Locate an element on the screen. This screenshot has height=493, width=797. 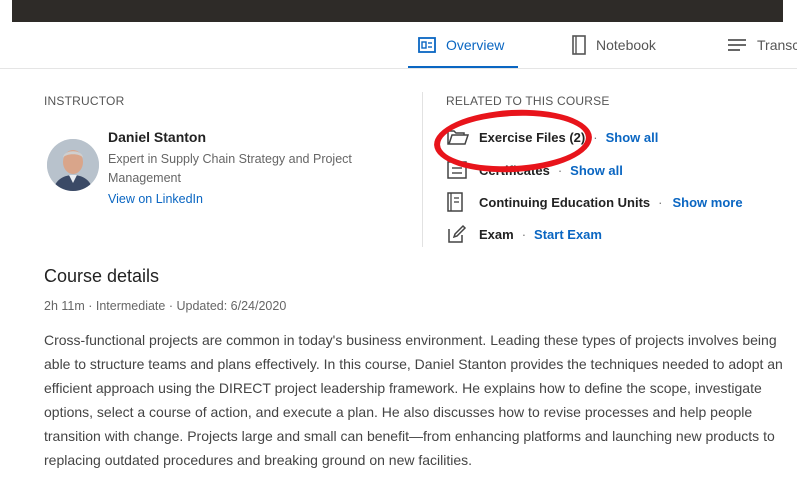
tab-transcript-label: Transc is located at coordinates (777, 44).